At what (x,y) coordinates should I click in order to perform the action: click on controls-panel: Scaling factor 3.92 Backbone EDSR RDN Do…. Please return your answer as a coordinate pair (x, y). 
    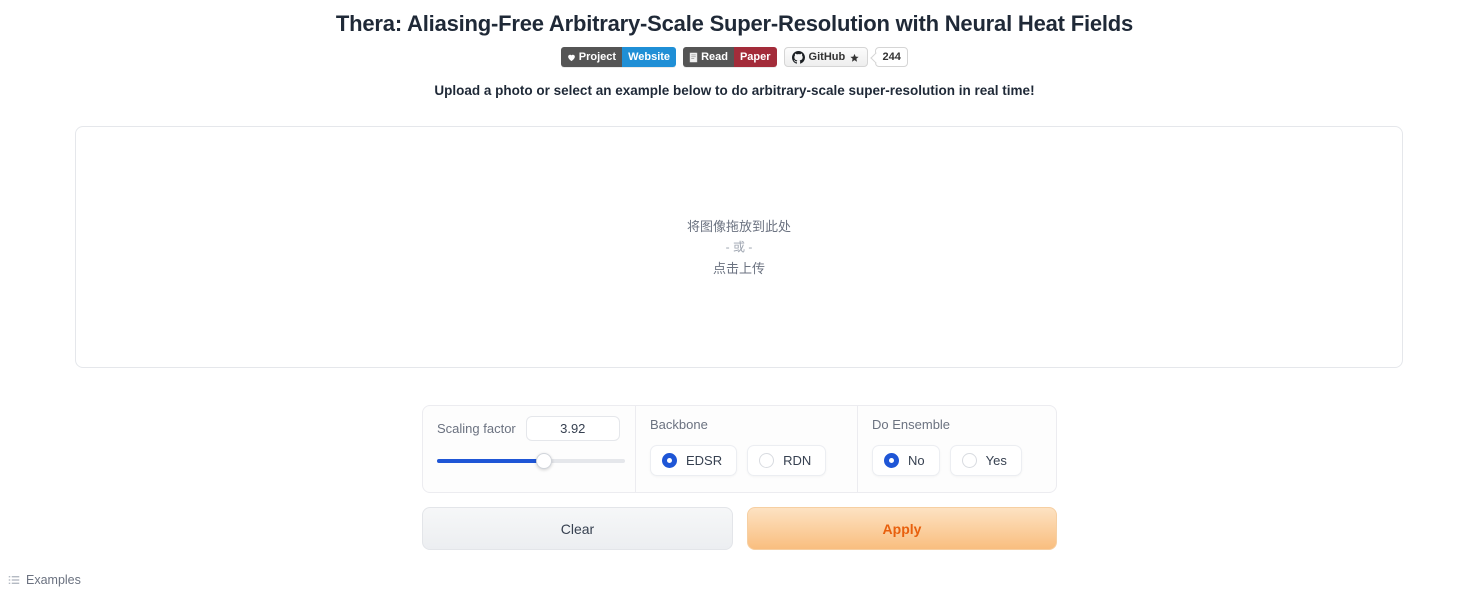
    Looking at the image, I should click on (739, 449).